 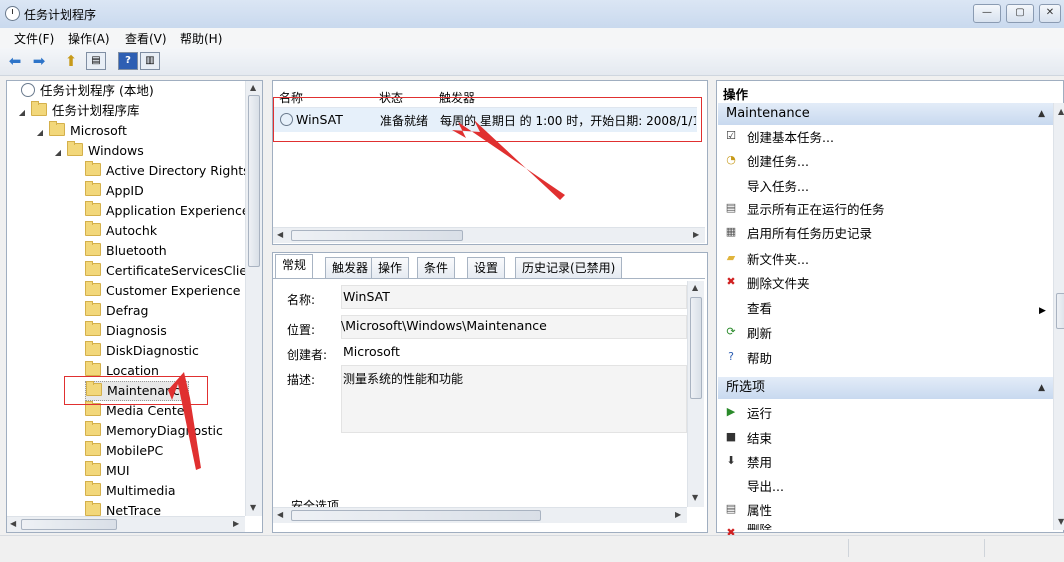 What do you see at coordinates (508, 160) in the screenshot?
I see `annotation-arrow-task` at bounding box center [508, 160].